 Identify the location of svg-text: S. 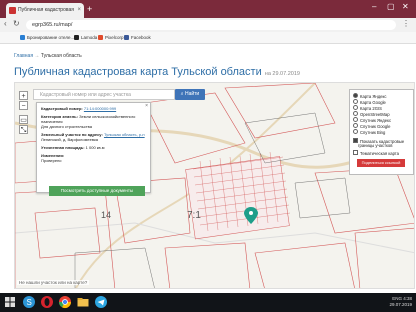
(29, 302).